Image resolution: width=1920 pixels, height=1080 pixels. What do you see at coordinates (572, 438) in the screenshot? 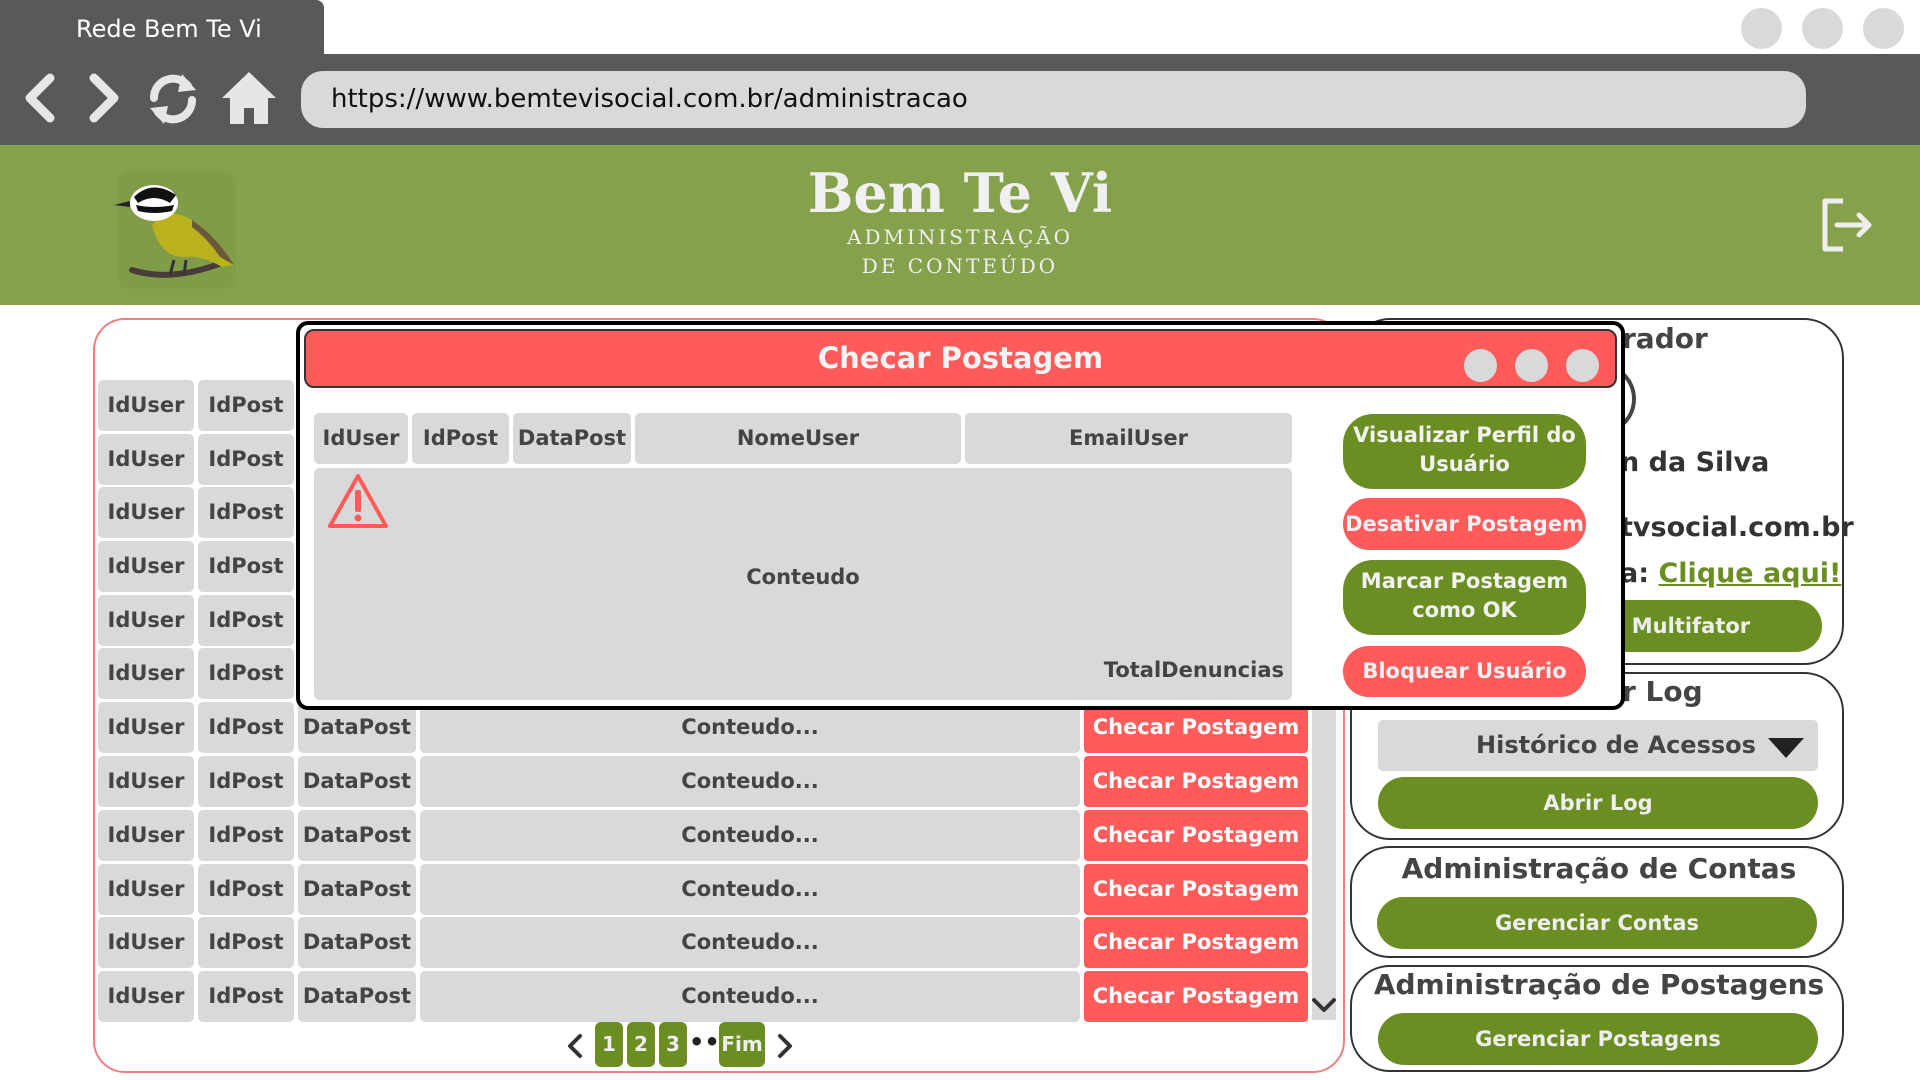
I see `modal-header-datapost: DataPost` at bounding box center [572, 438].